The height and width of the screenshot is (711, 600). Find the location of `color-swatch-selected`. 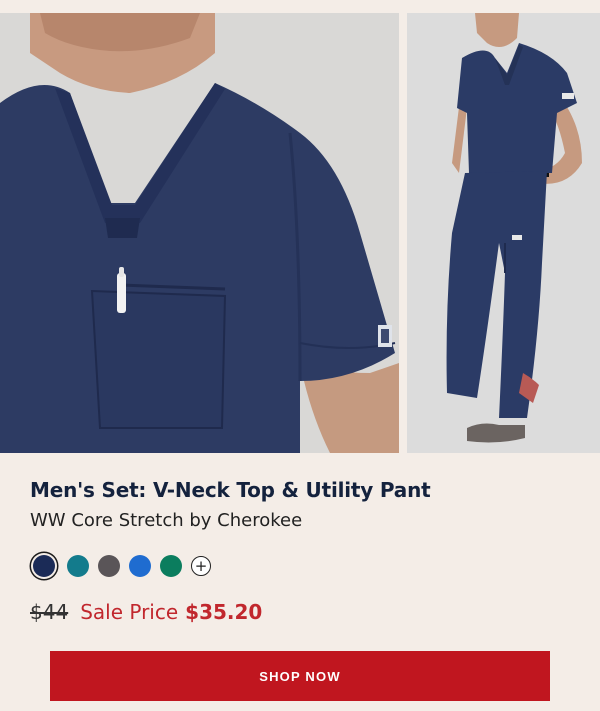

color-swatch-selected is located at coordinates (44, 566).